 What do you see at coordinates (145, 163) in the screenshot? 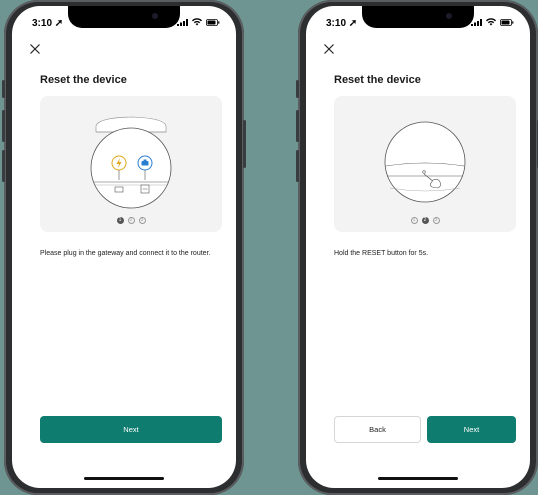
I see `ethernet-icon` at bounding box center [145, 163].